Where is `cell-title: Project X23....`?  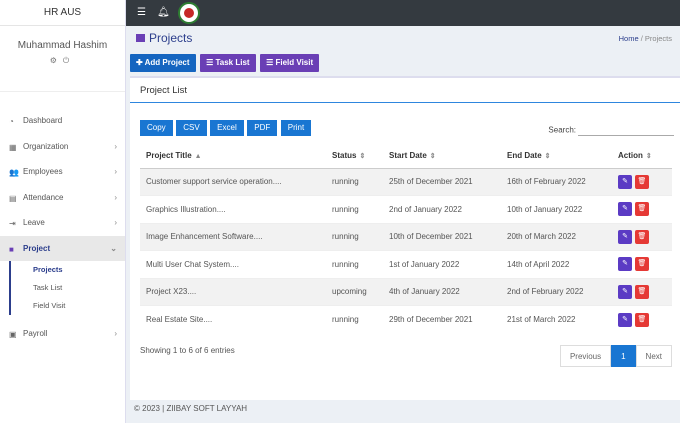
cell-title: Project X23.... is located at coordinates (233, 291).